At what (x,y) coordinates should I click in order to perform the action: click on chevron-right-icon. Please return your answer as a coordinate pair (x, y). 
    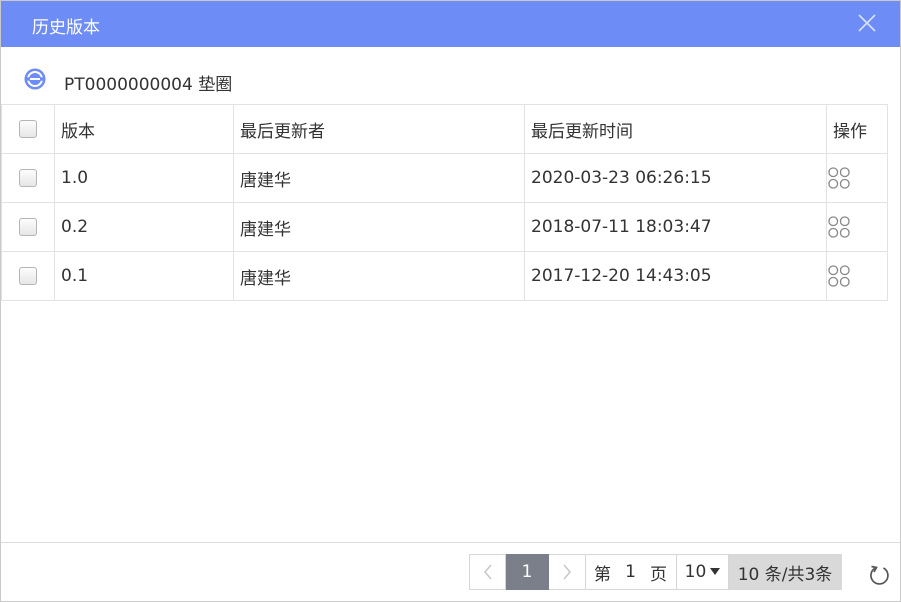
    Looking at the image, I should click on (567, 572).